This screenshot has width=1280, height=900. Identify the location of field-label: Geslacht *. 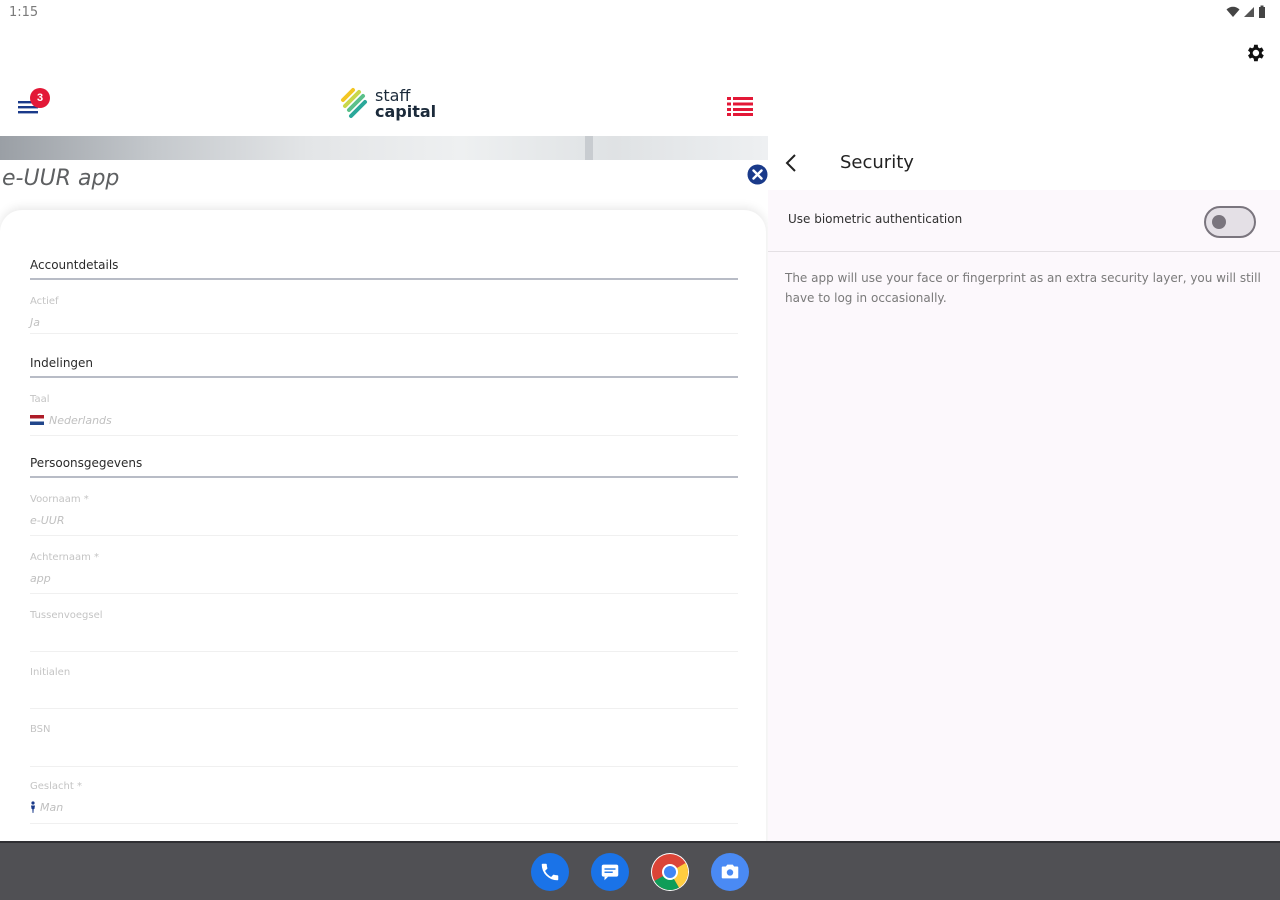
(56, 786).